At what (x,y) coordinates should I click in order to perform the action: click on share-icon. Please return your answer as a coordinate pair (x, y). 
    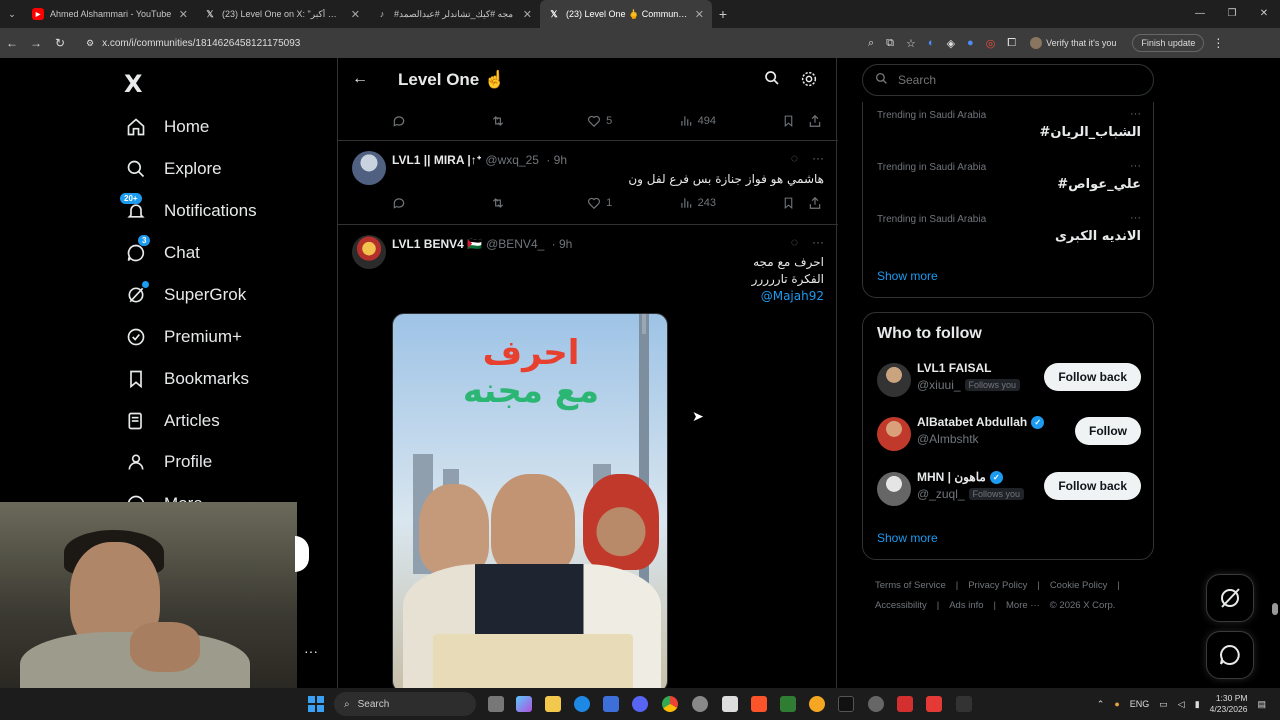
    Looking at the image, I should click on (815, 121).